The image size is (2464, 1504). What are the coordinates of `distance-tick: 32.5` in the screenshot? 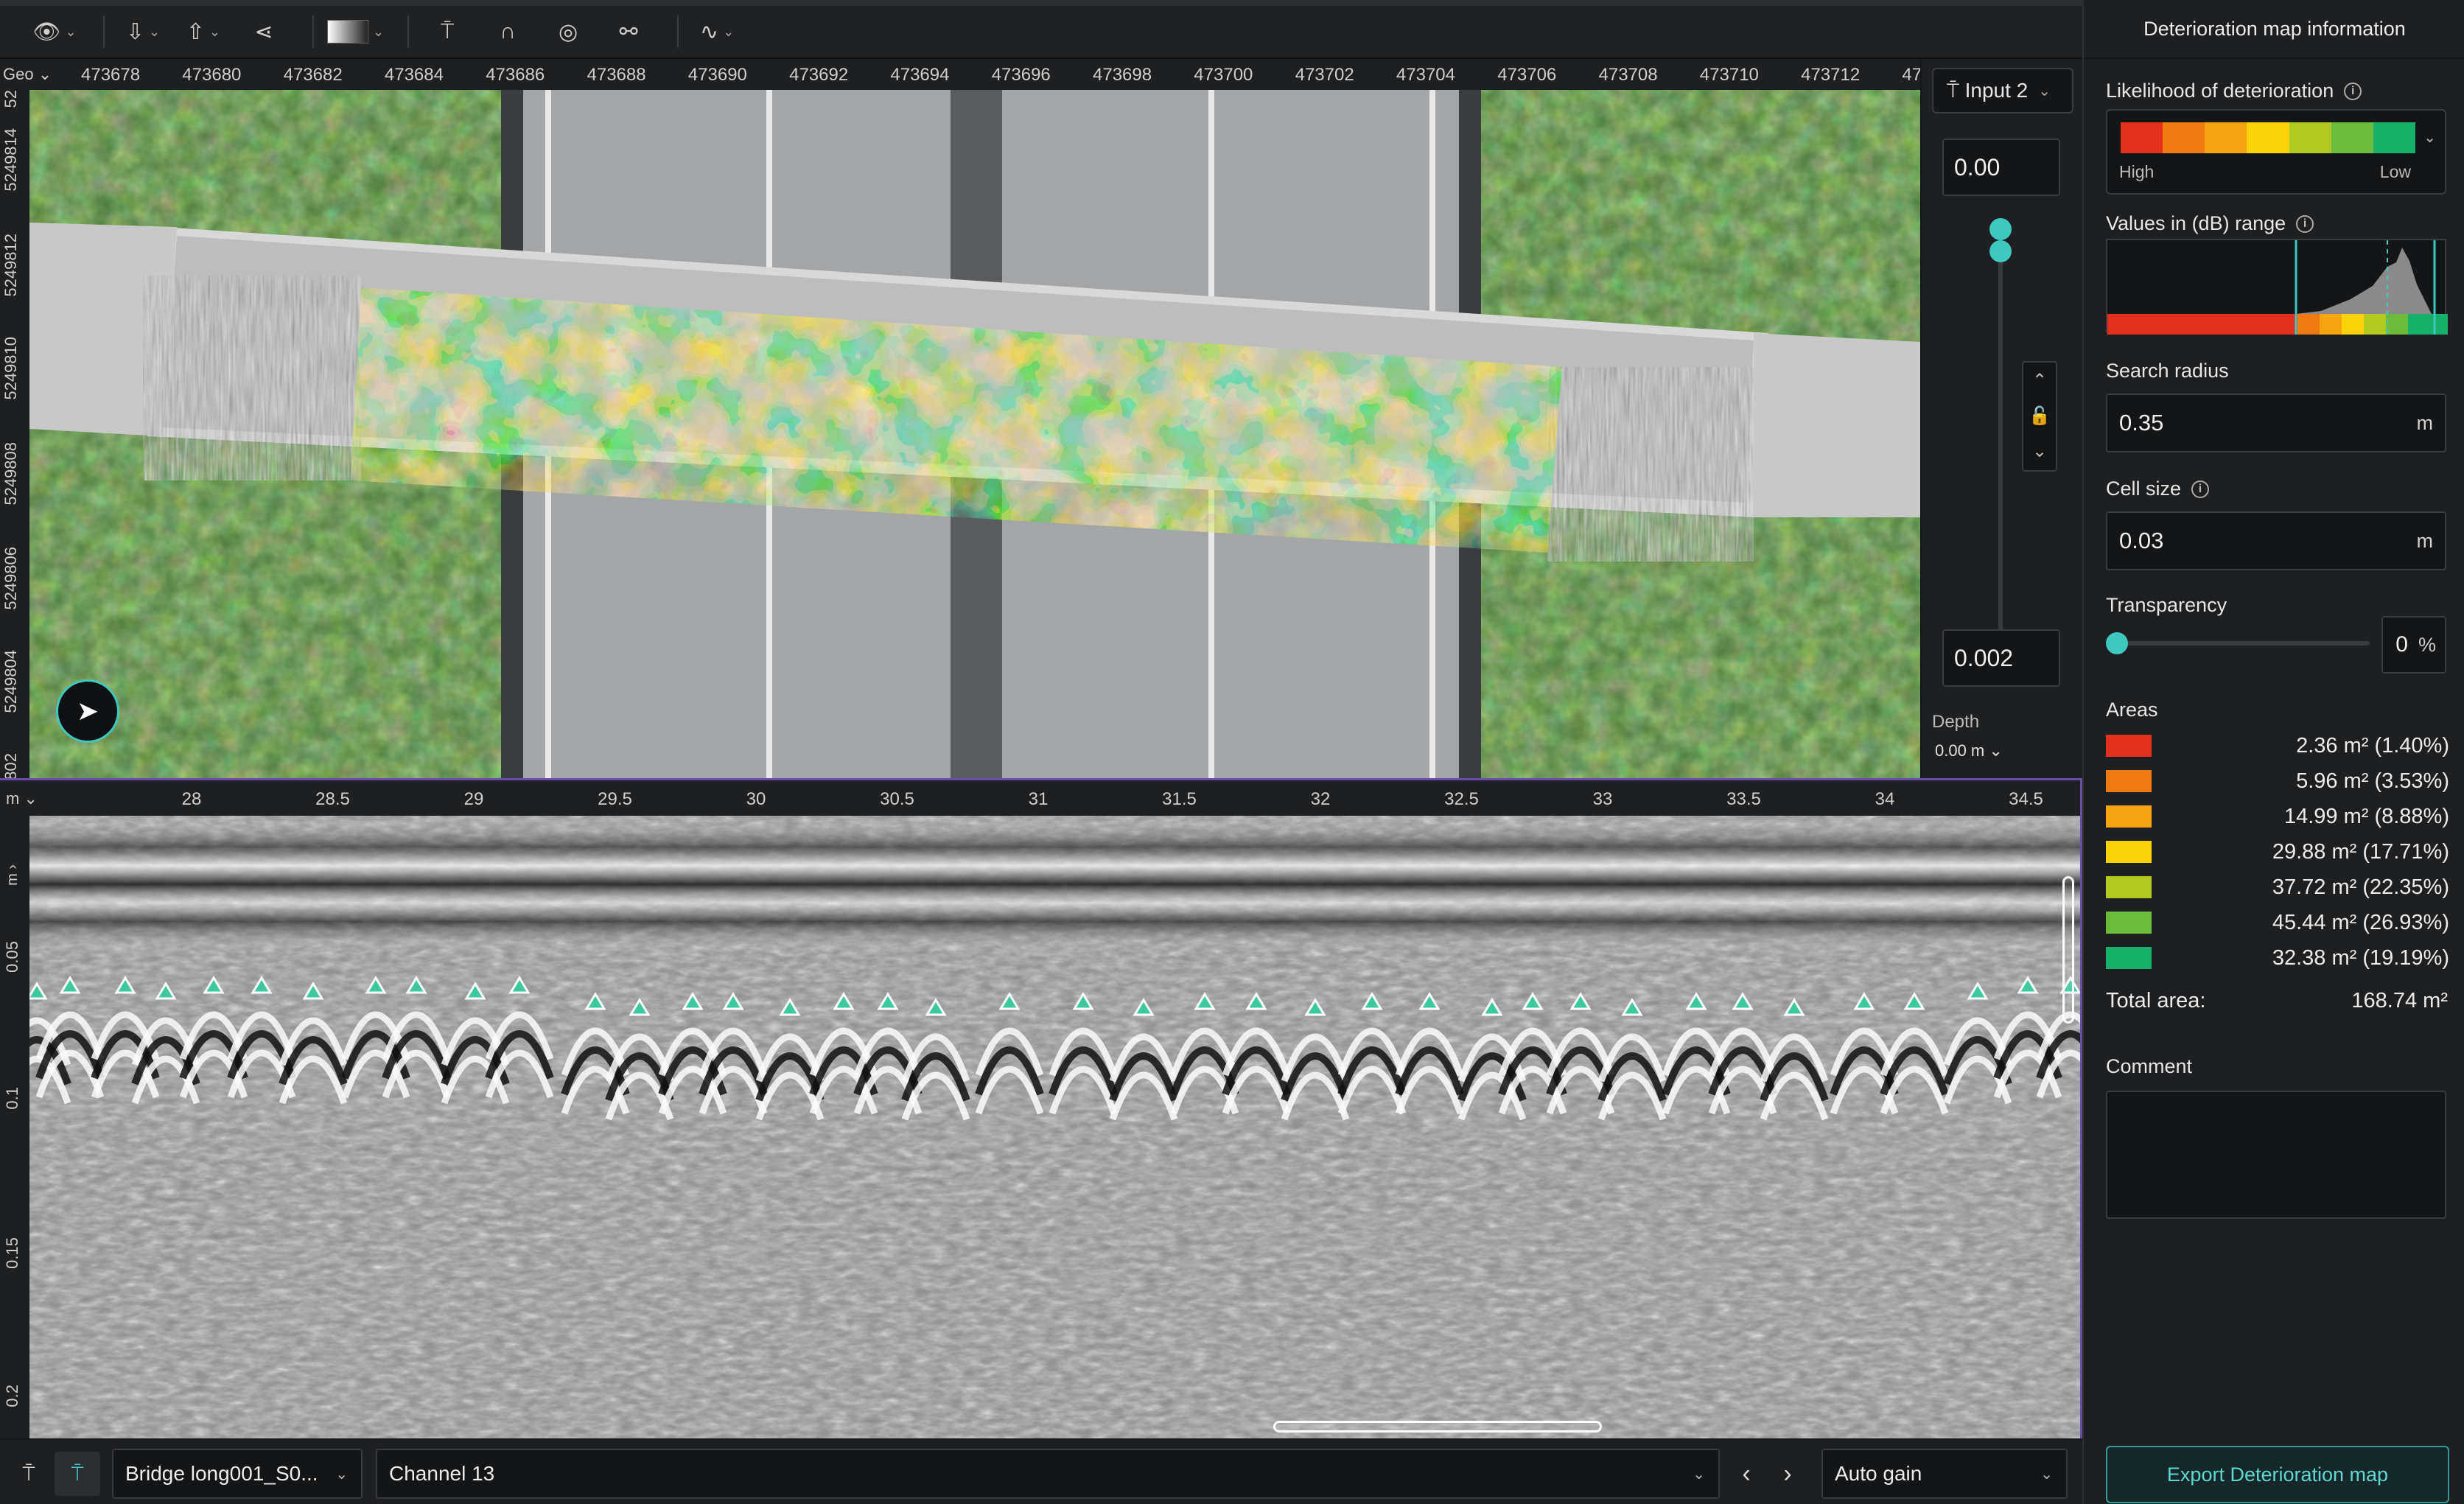 It's located at (1461, 799).